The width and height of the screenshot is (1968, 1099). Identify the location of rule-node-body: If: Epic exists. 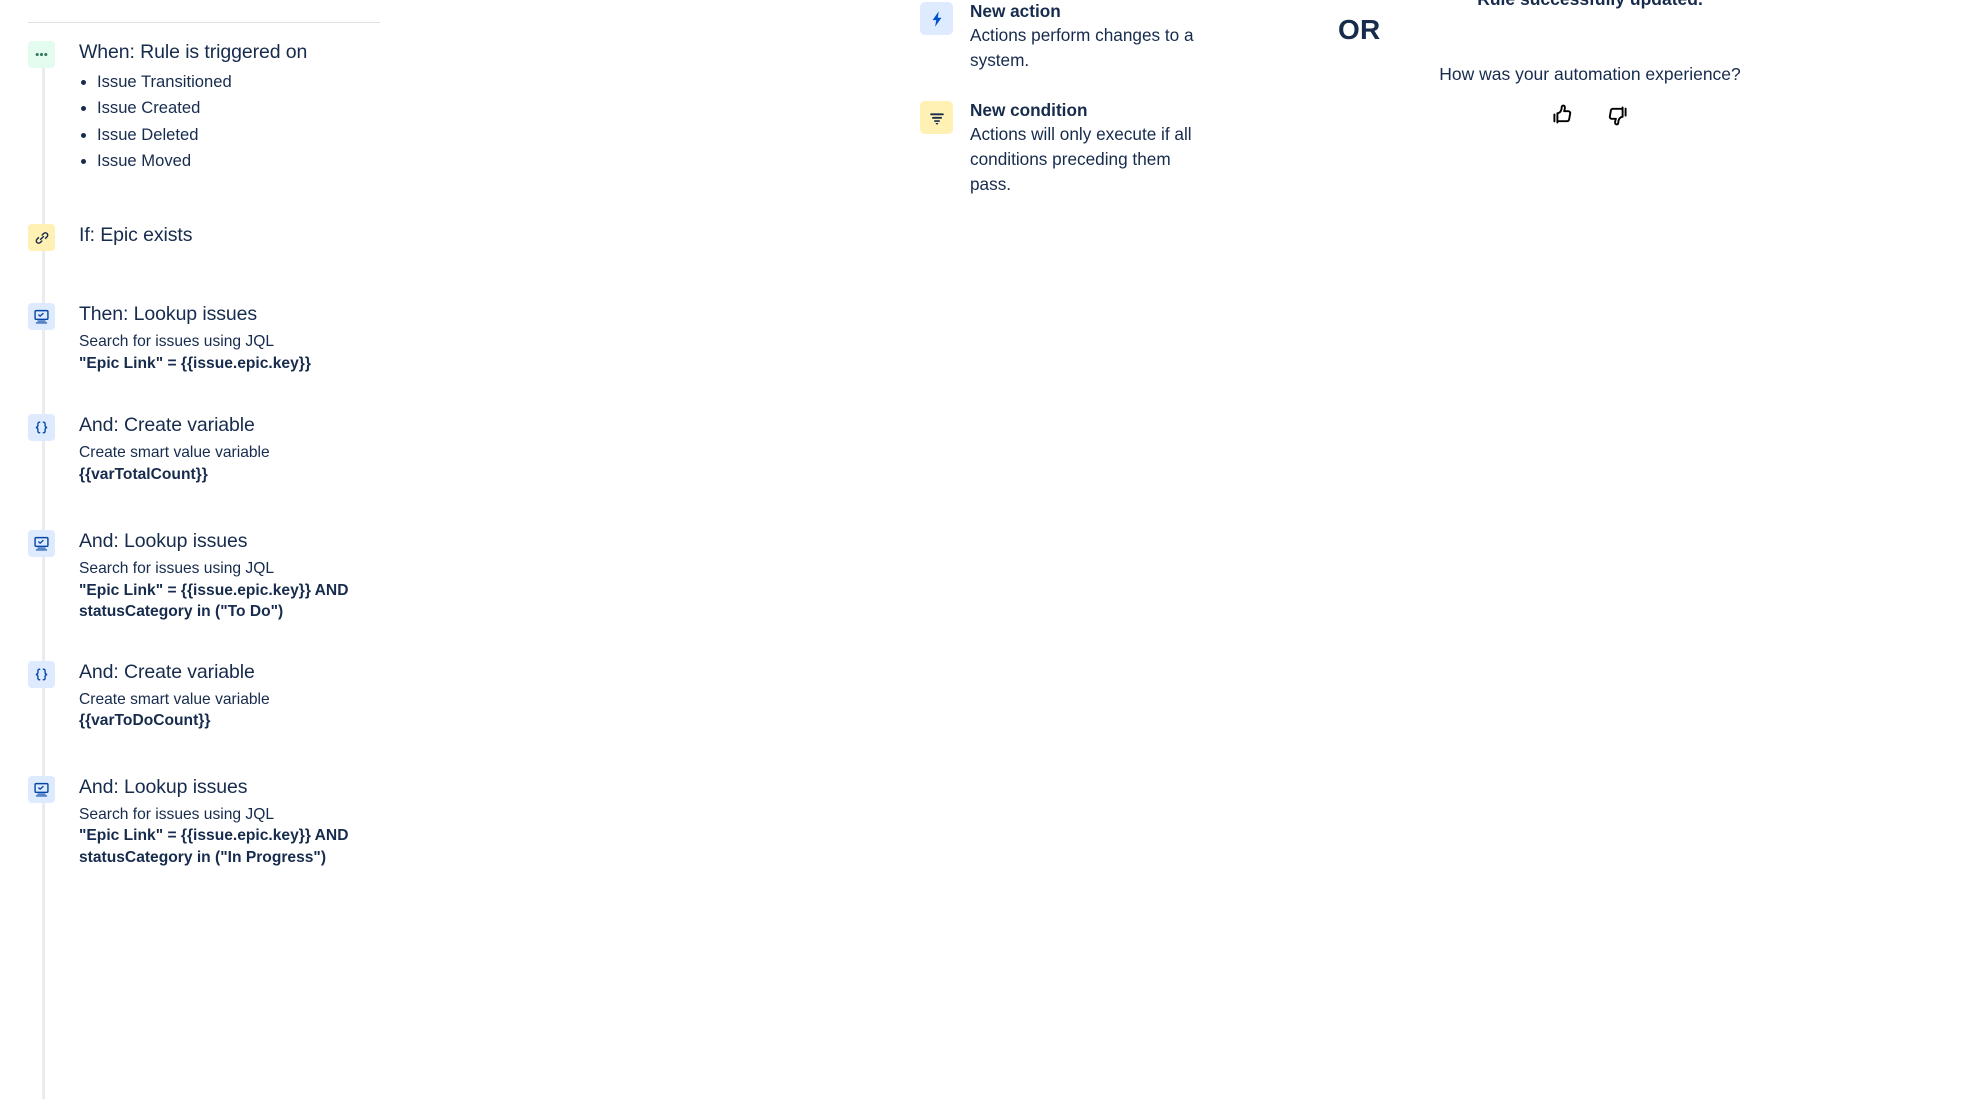
(123, 235).